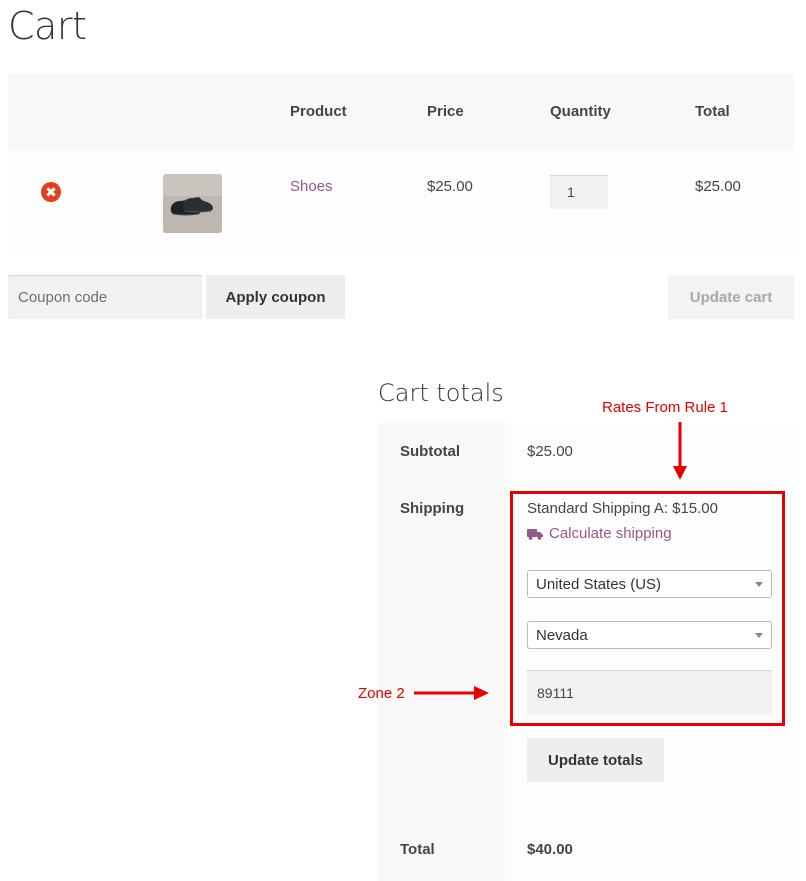 Image resolution: width=806 pixels, height=881 pixels. I want to click on shoes-thumbnail, so click(192, 203).